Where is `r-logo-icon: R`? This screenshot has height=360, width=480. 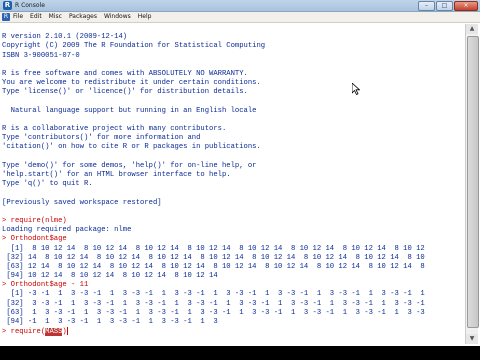 r-logo-icon: R is located at coordinates (6, 17).